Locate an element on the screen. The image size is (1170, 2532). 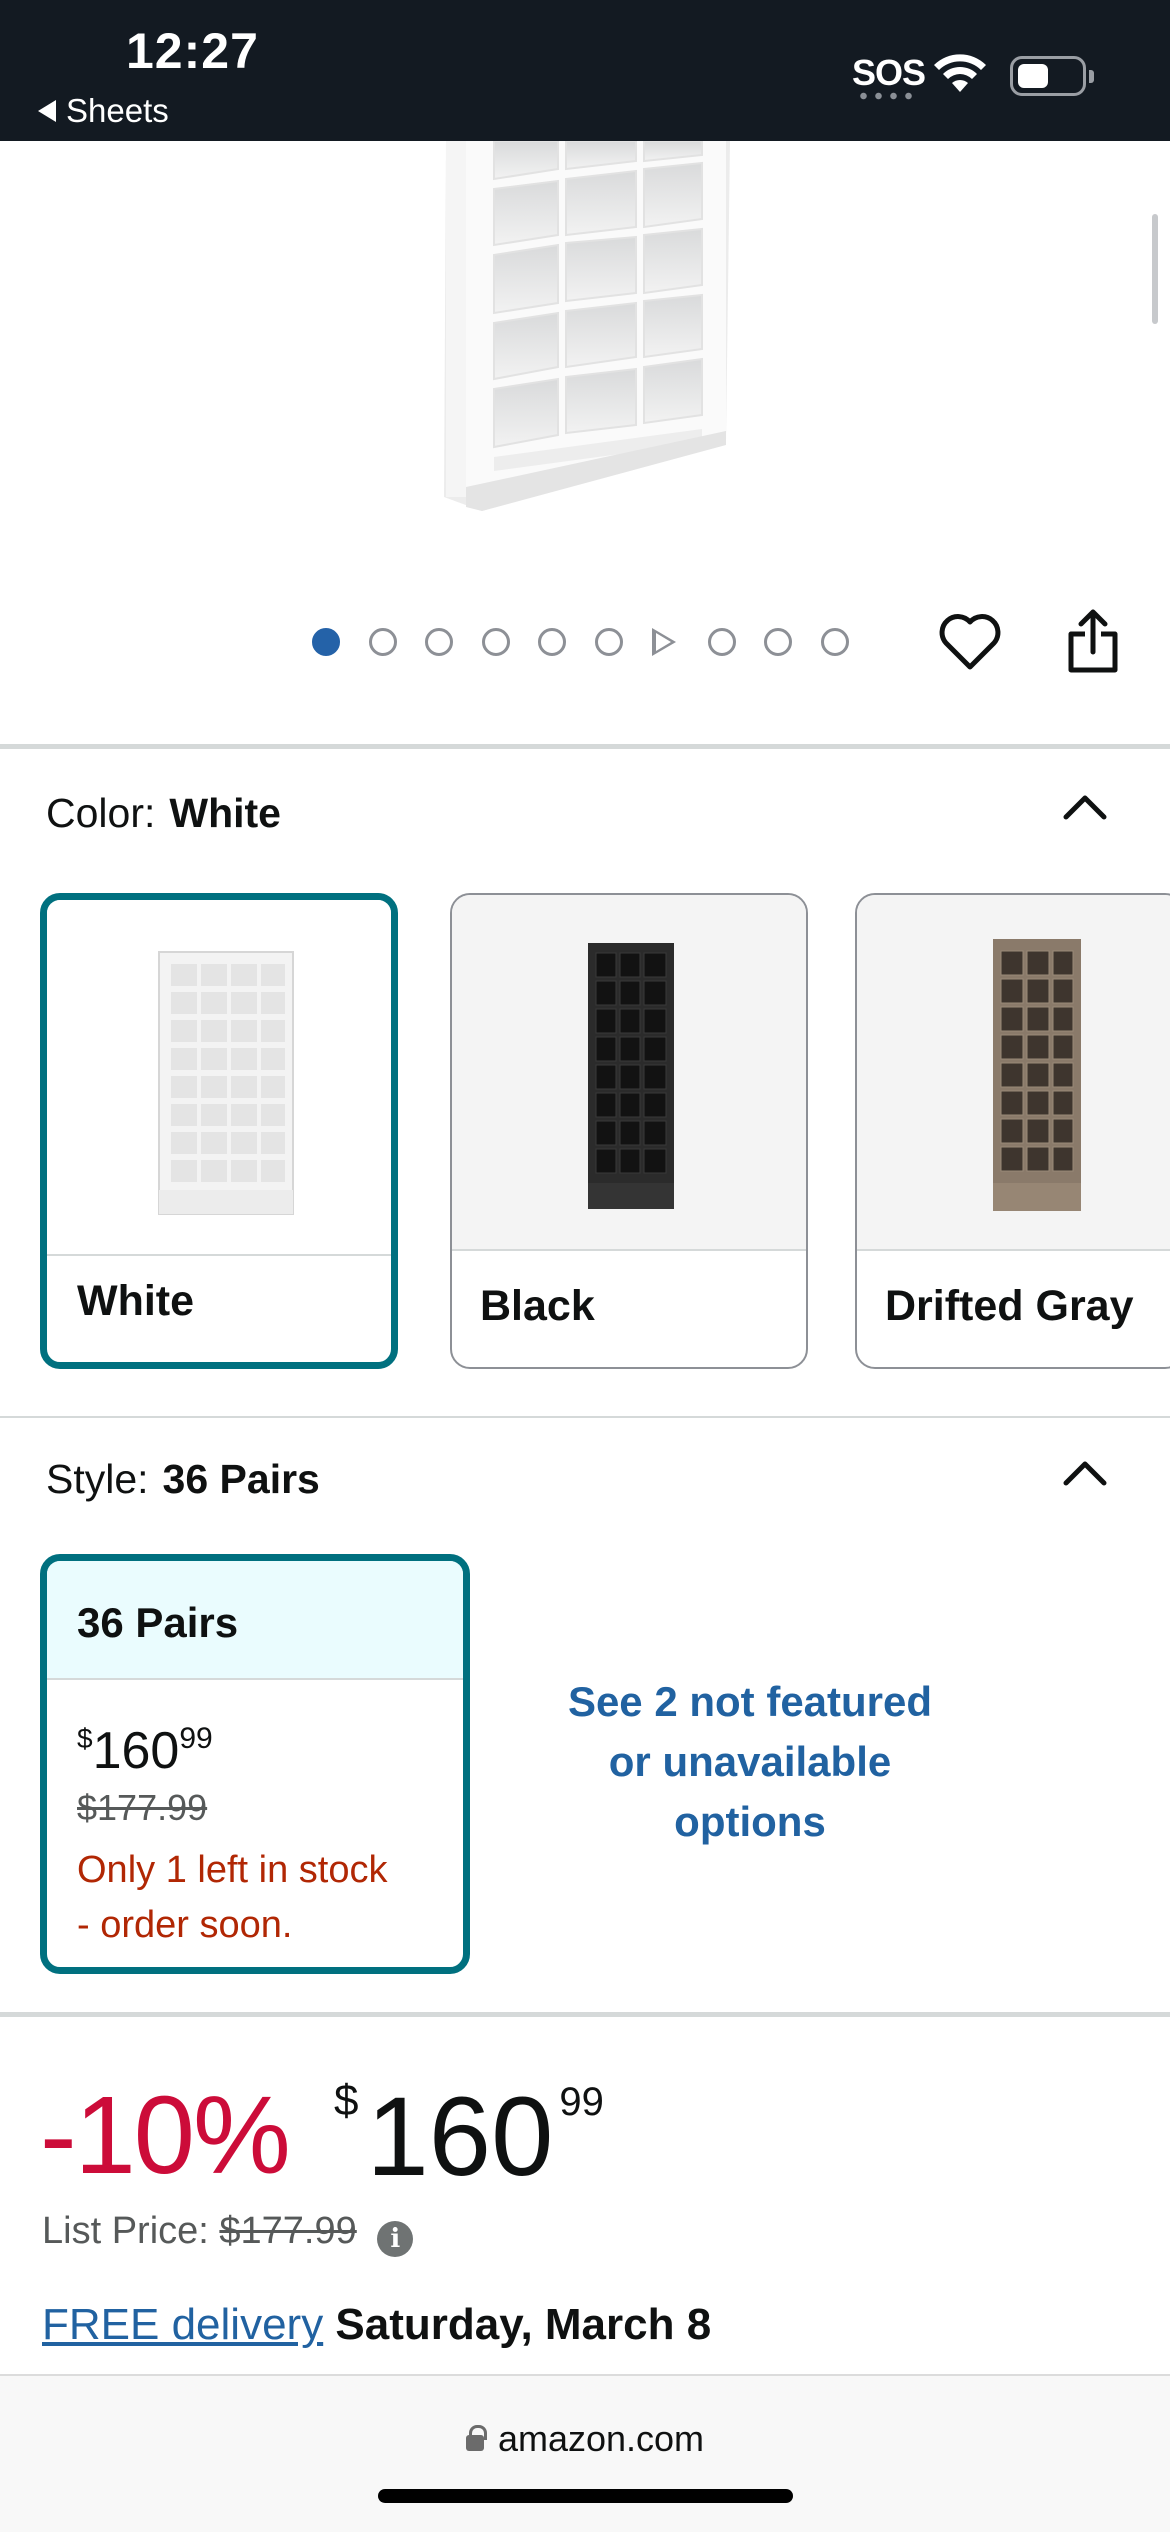
delivery-info: FREE delivery Saturday, March 8 is located at coordinates (376, 2325).